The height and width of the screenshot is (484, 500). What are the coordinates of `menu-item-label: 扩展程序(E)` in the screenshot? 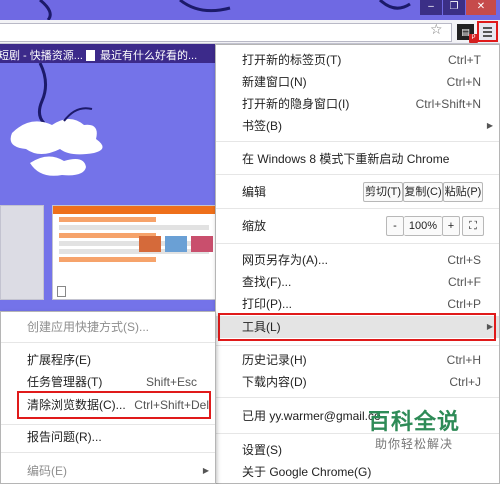 It's located at (59, 360).